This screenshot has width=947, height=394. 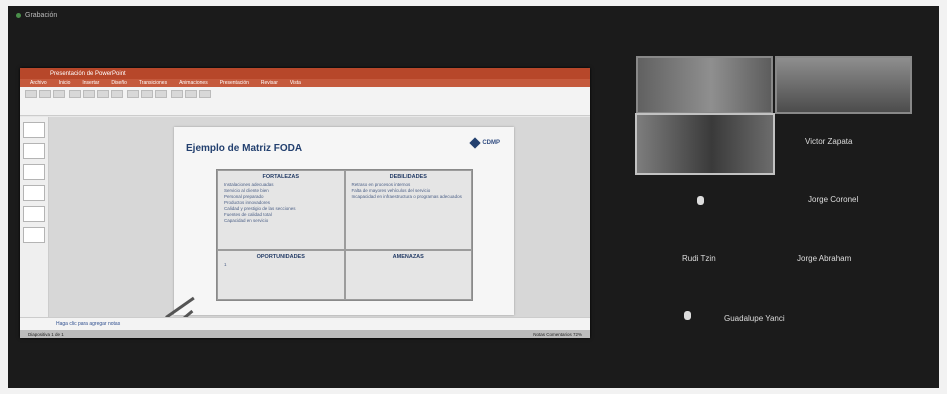 I want to click on list-item: 1, so click(x=225, y=264).